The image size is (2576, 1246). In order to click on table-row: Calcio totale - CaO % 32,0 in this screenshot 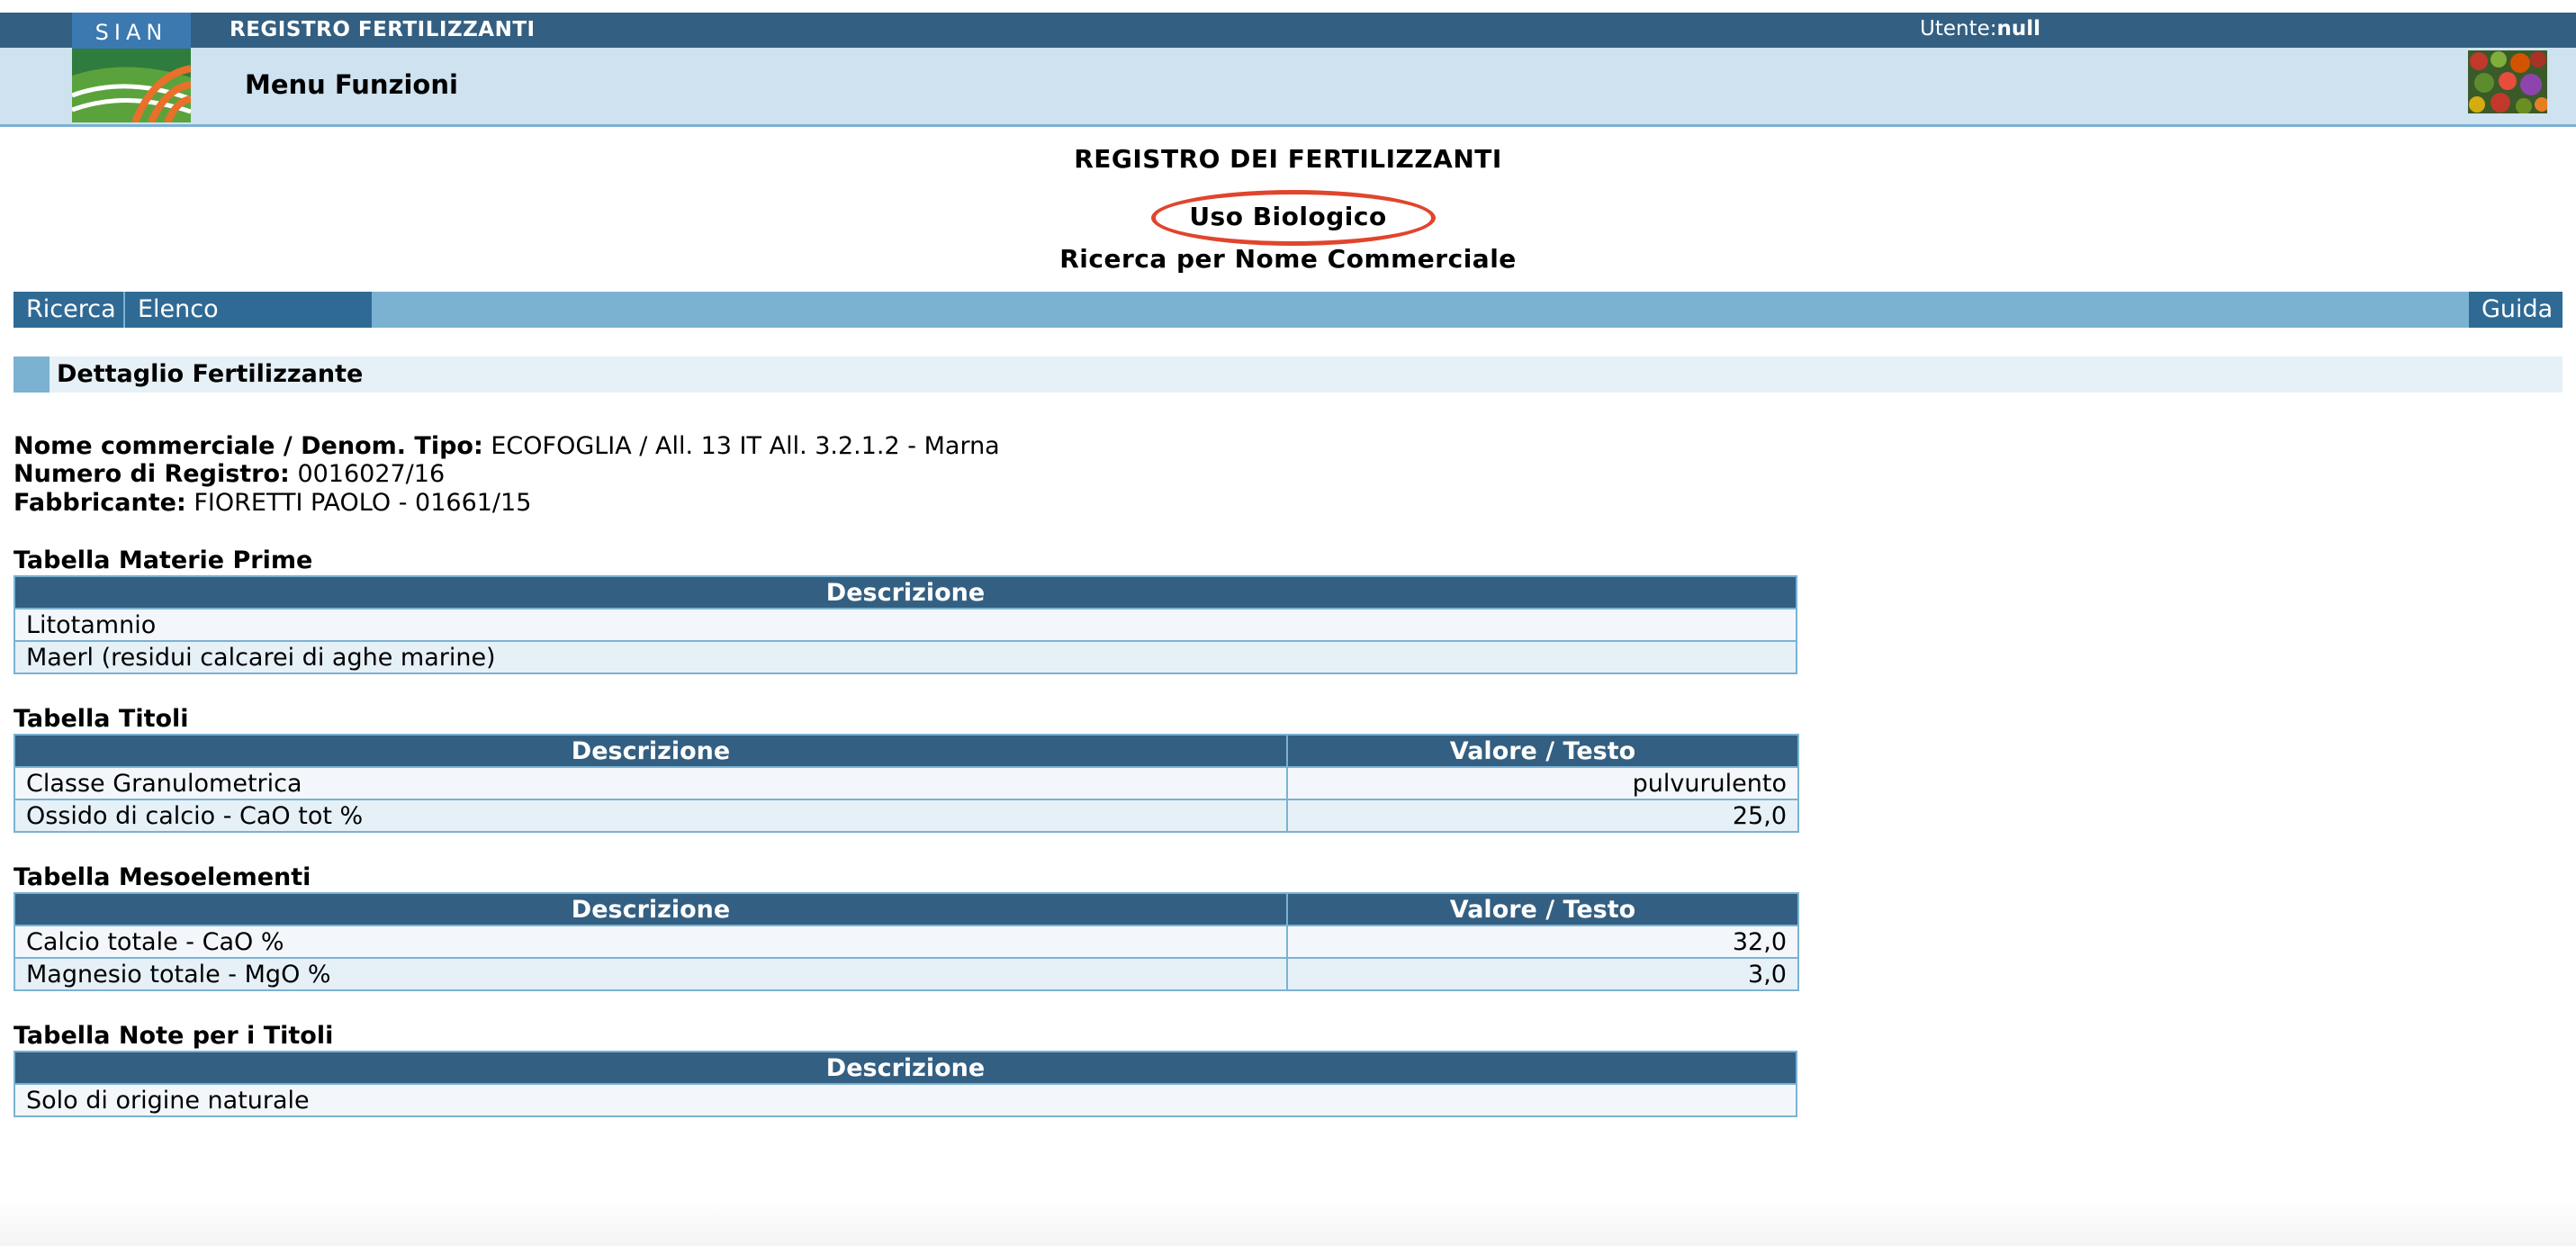, I will do `click(906, 942)`.